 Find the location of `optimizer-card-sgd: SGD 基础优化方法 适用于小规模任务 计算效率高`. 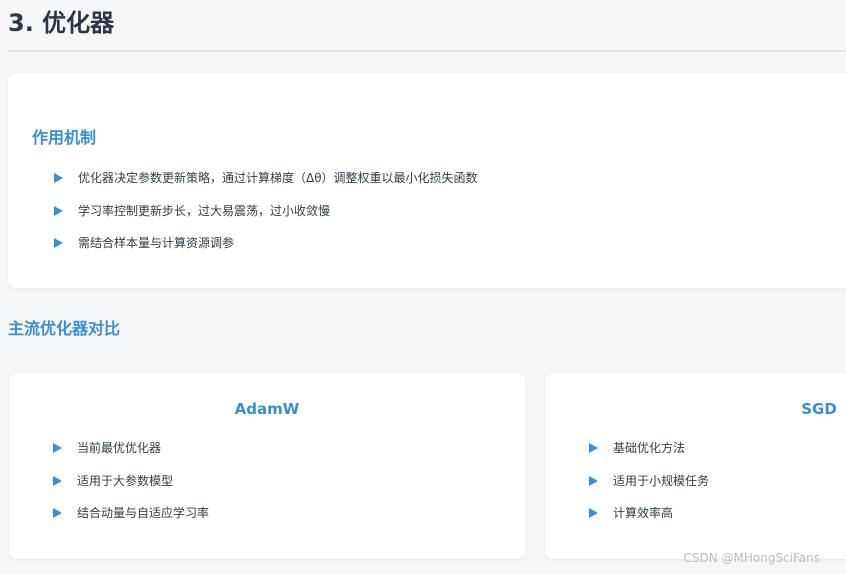

optimizer-card-sgd: SGD 基础优化方法 适用于小规模任务 计算效率高 is located at coordinates (695, 466).